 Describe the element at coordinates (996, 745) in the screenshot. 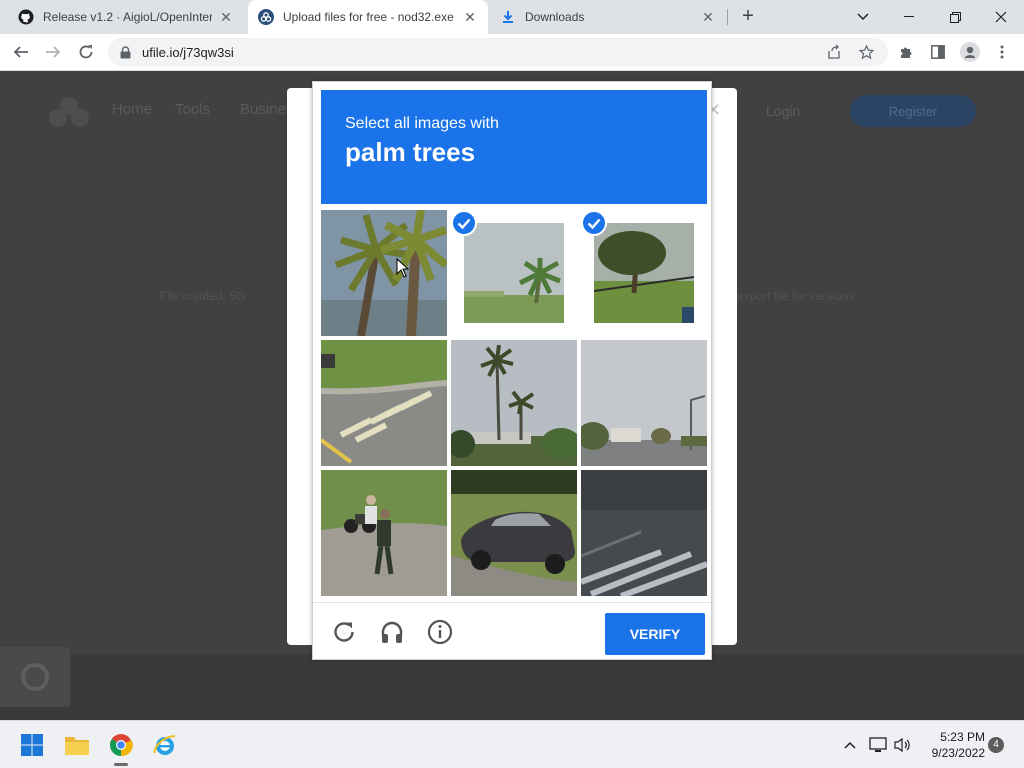

I see `notification-count-badge: 4` at that location.